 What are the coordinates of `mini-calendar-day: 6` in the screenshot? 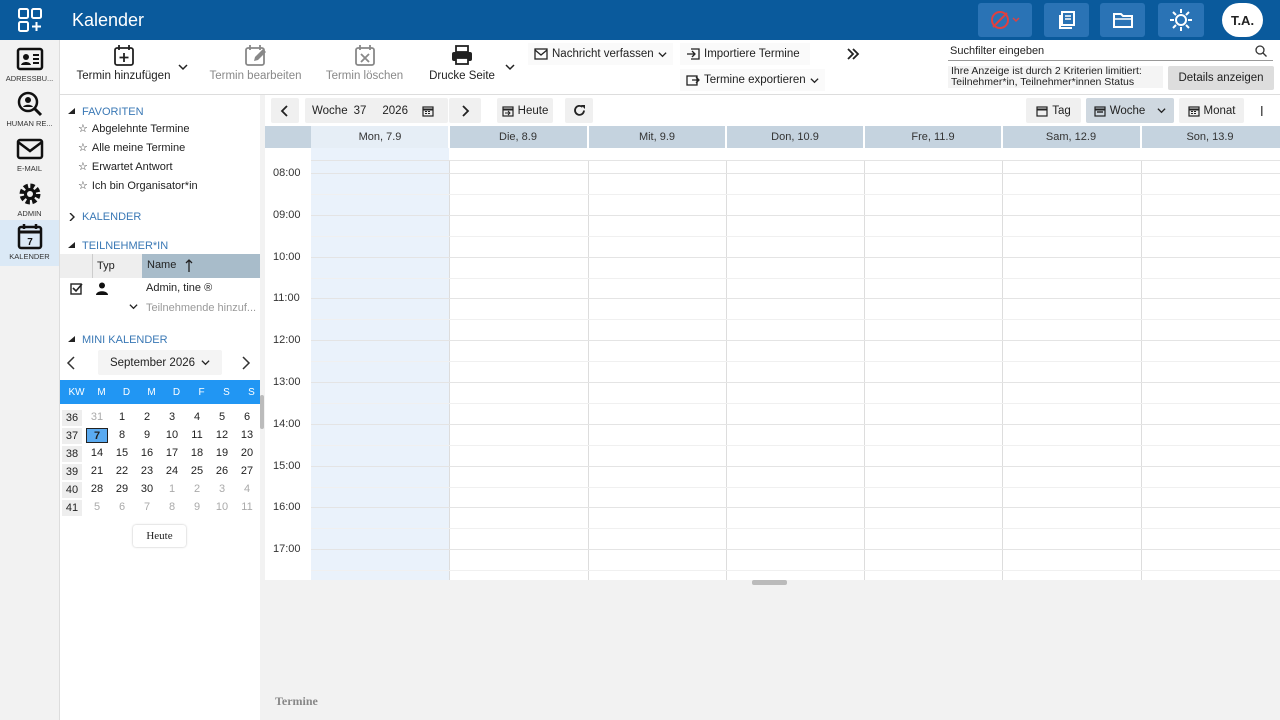 It's located at (247, 417).